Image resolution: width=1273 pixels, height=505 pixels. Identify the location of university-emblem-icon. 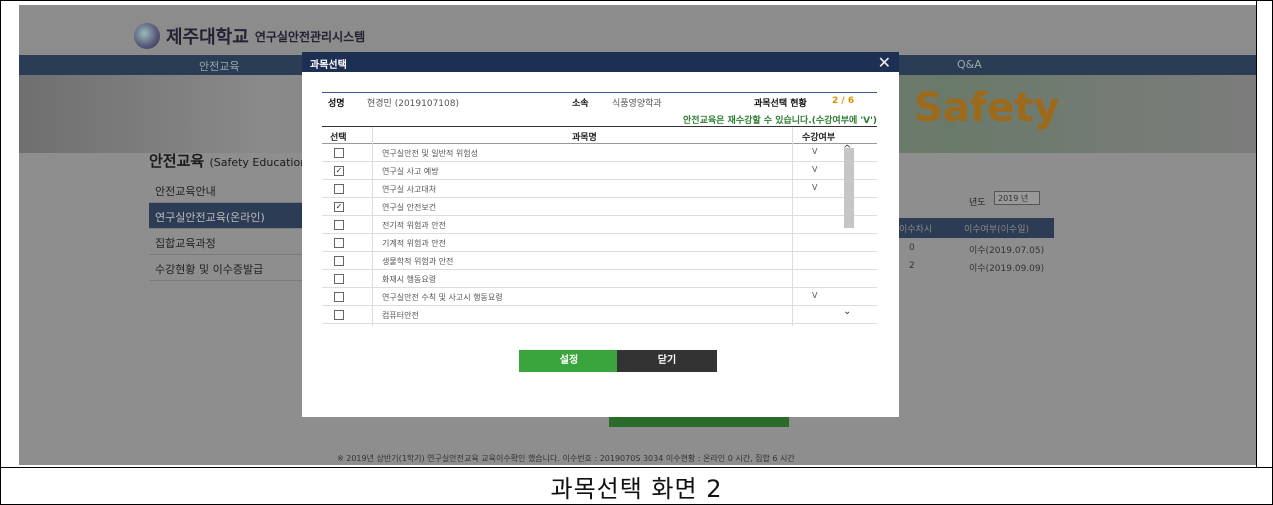
(147, 36).